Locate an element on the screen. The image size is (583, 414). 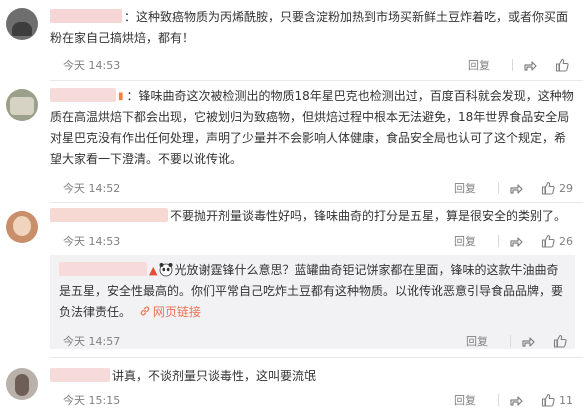
comment-4: 讲真，不谈剂量只谈毒性，这叫要流氓 今天 15:15 回复 11 is located at coordinates (291, 385).